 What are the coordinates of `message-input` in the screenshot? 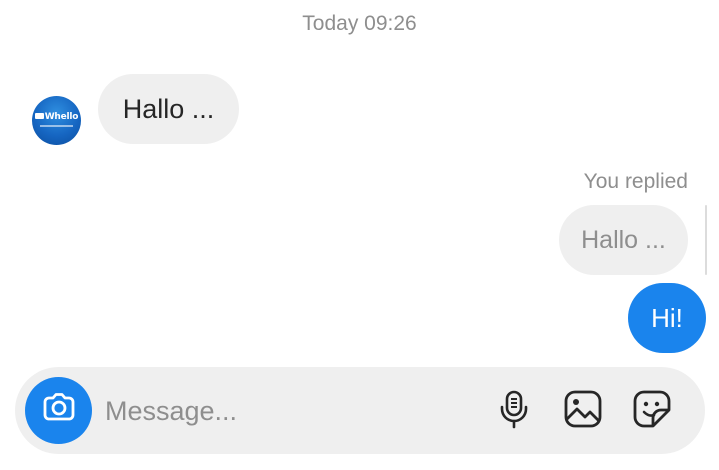 It's located at (295, 411).